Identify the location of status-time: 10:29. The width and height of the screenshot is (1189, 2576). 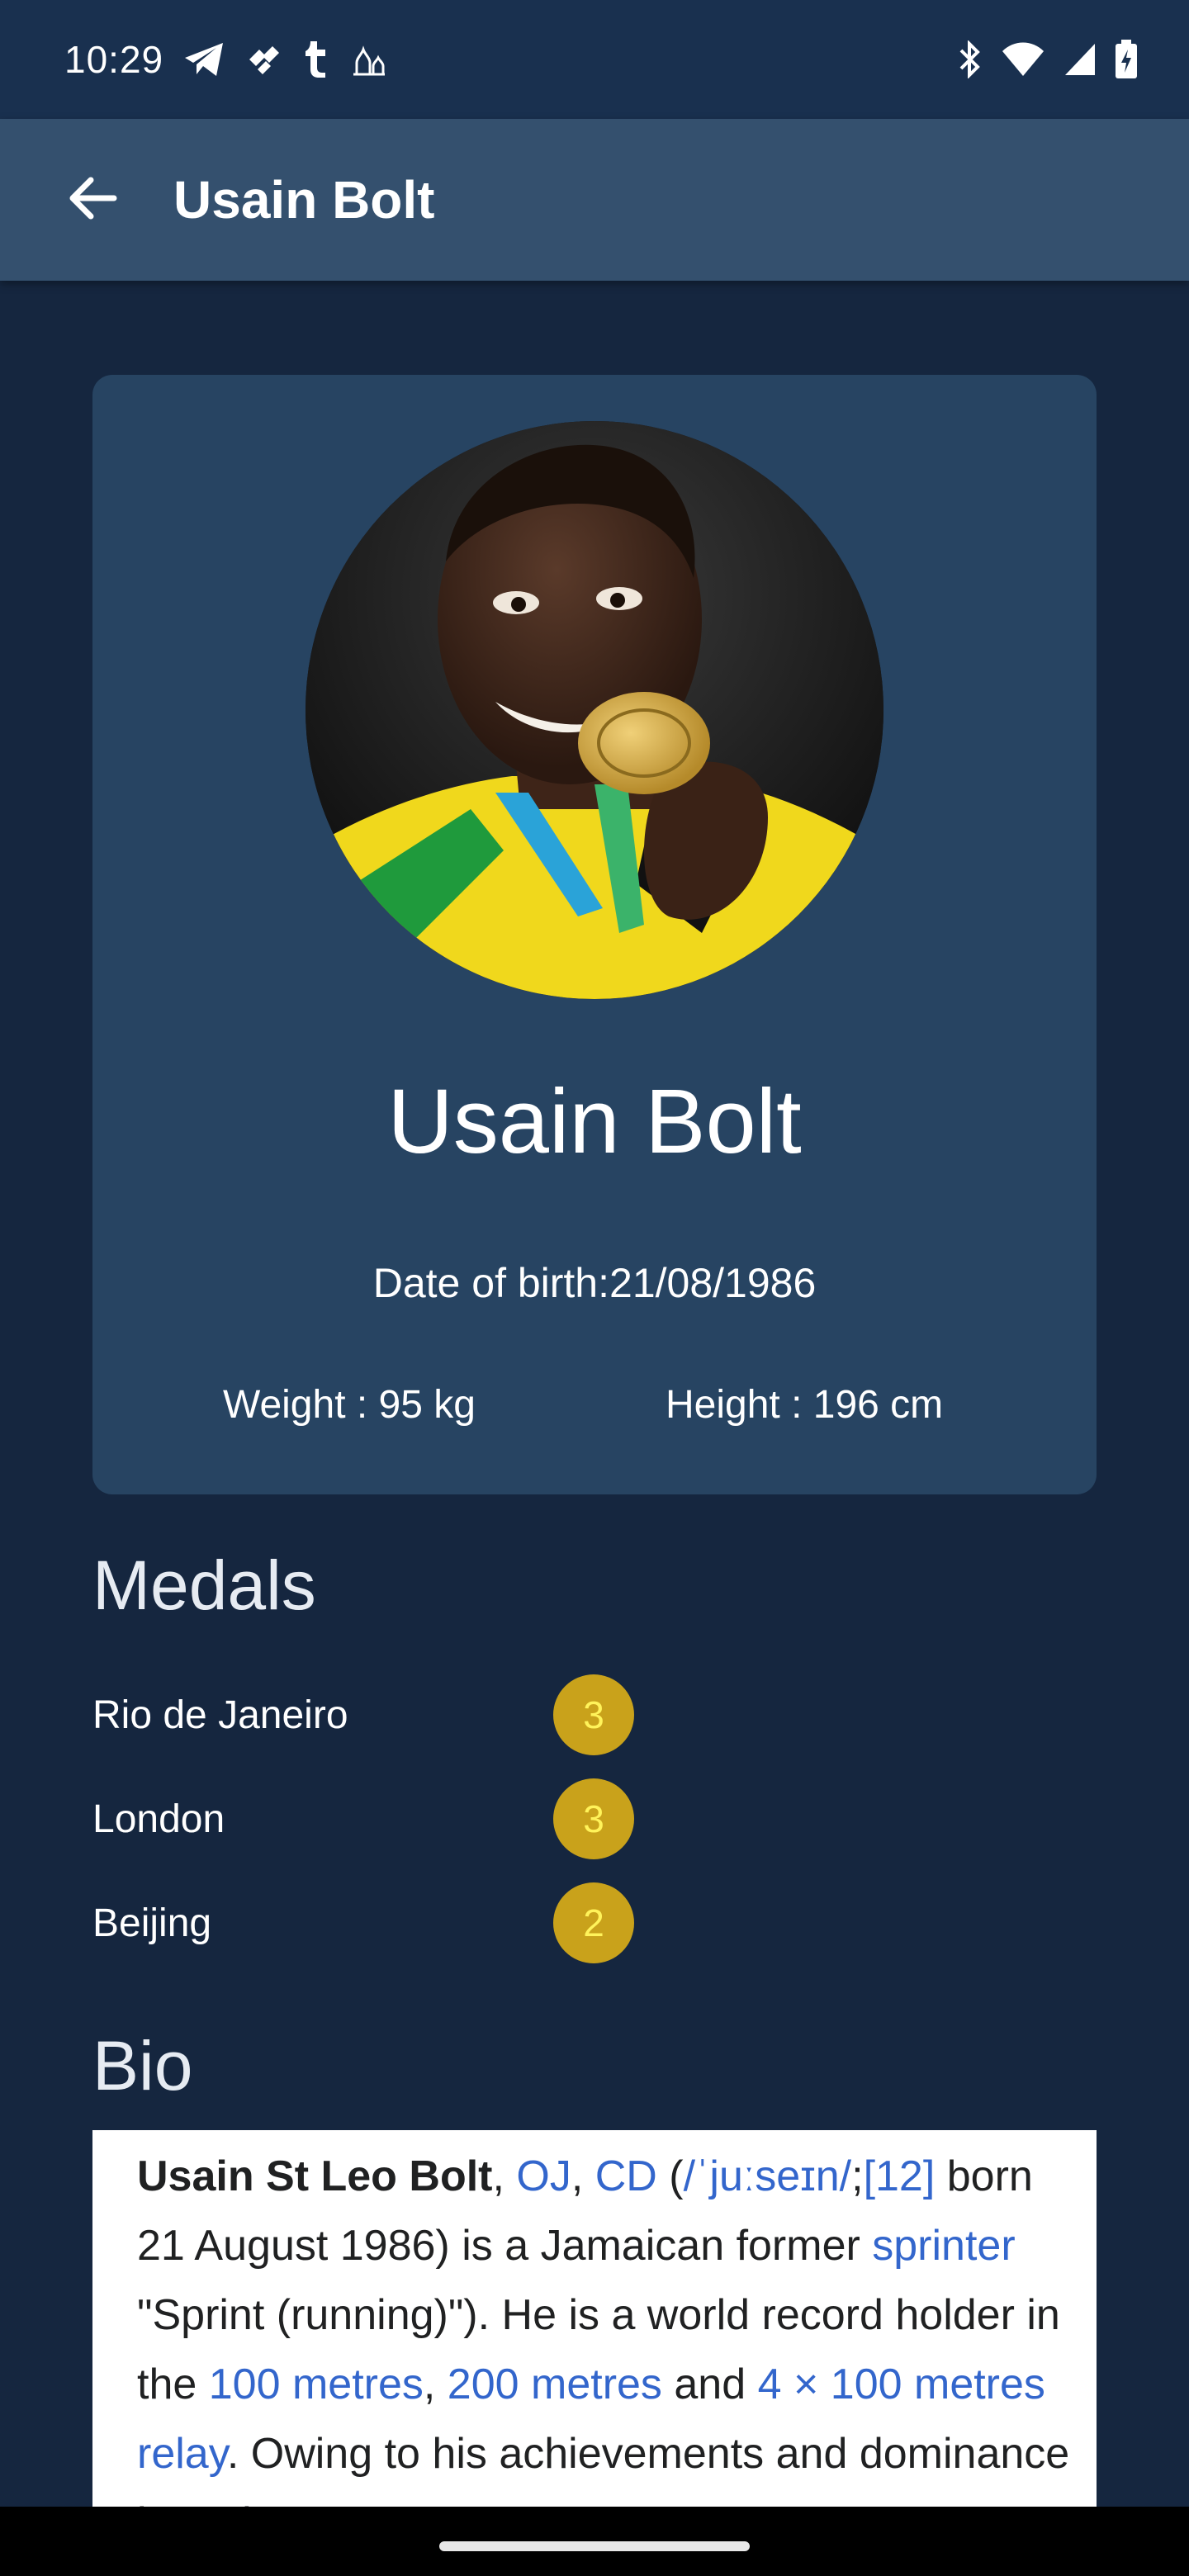
(114, 59).